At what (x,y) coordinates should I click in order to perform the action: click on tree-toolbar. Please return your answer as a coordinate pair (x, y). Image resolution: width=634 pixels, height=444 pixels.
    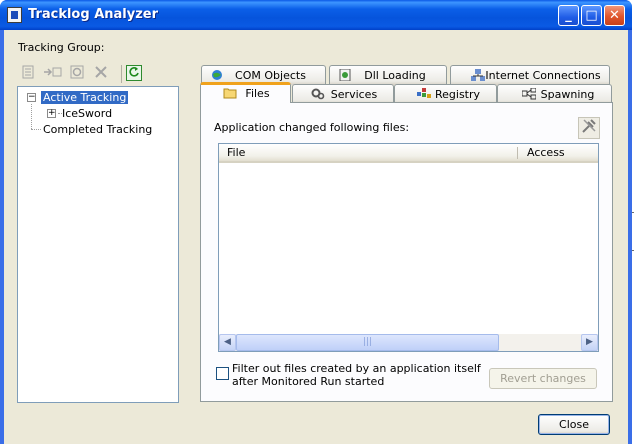
    Looking at the image, I should click on (98, 74).